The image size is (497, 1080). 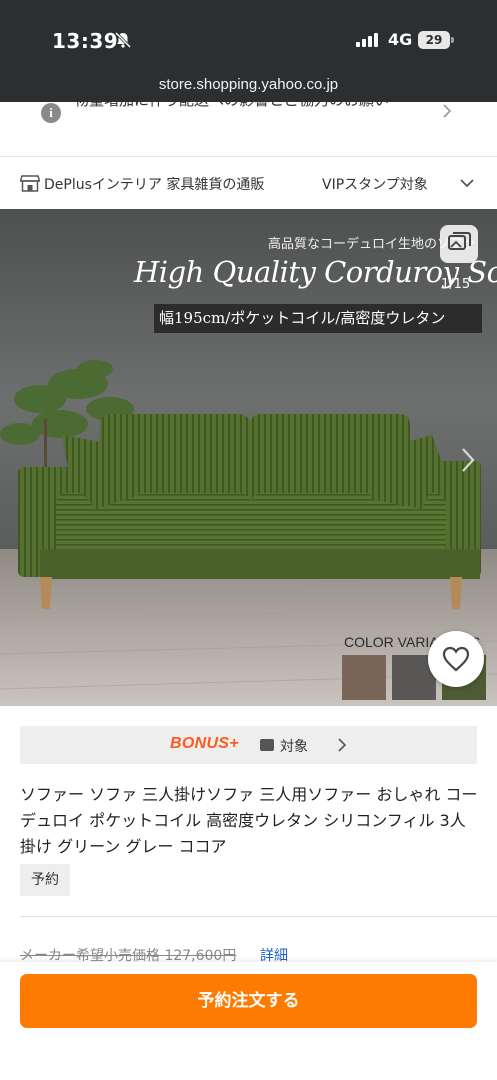 What do you see at coordinates (248, 1001) in the screenshot?
I see `reserve-order-button: 予約注文する` at bounding box center [248, 1001].